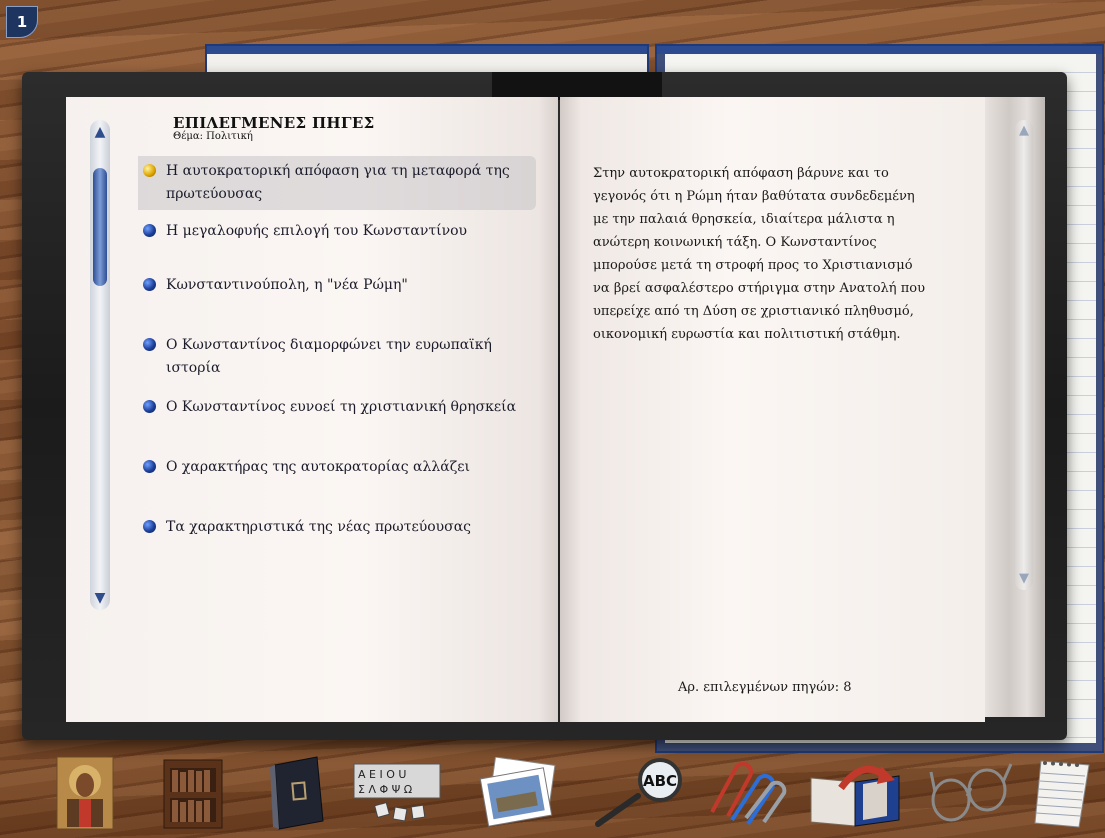 The image size is (1105, 838). Describe the element at coordinates (318, 467) in the screenshot. I see `source-label: Ο χαρακτήρας της αυτοκρατορίας αλλάζει` at that location.